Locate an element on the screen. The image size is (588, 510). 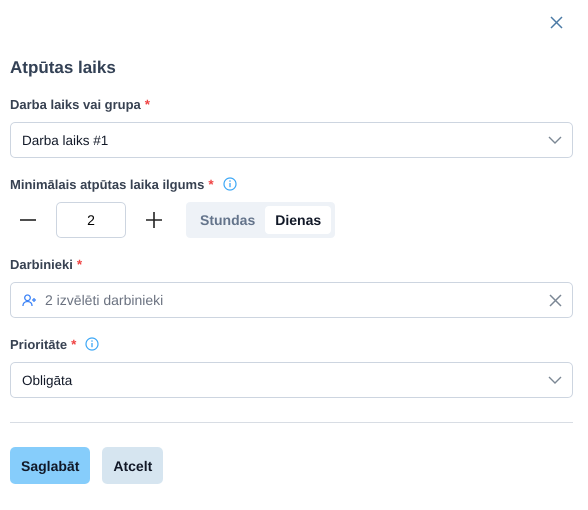
cancel-button: Atcelt is located at coordinates (133, 465).